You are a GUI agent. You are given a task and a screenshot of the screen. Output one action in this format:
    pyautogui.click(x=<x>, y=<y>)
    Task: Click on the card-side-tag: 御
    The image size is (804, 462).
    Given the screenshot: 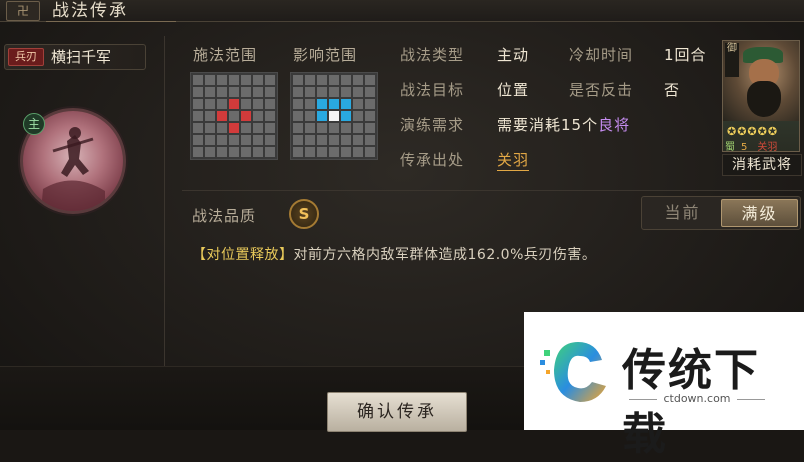 What is the action you would take?
    pyautogui.click(x=732, y=60)
    